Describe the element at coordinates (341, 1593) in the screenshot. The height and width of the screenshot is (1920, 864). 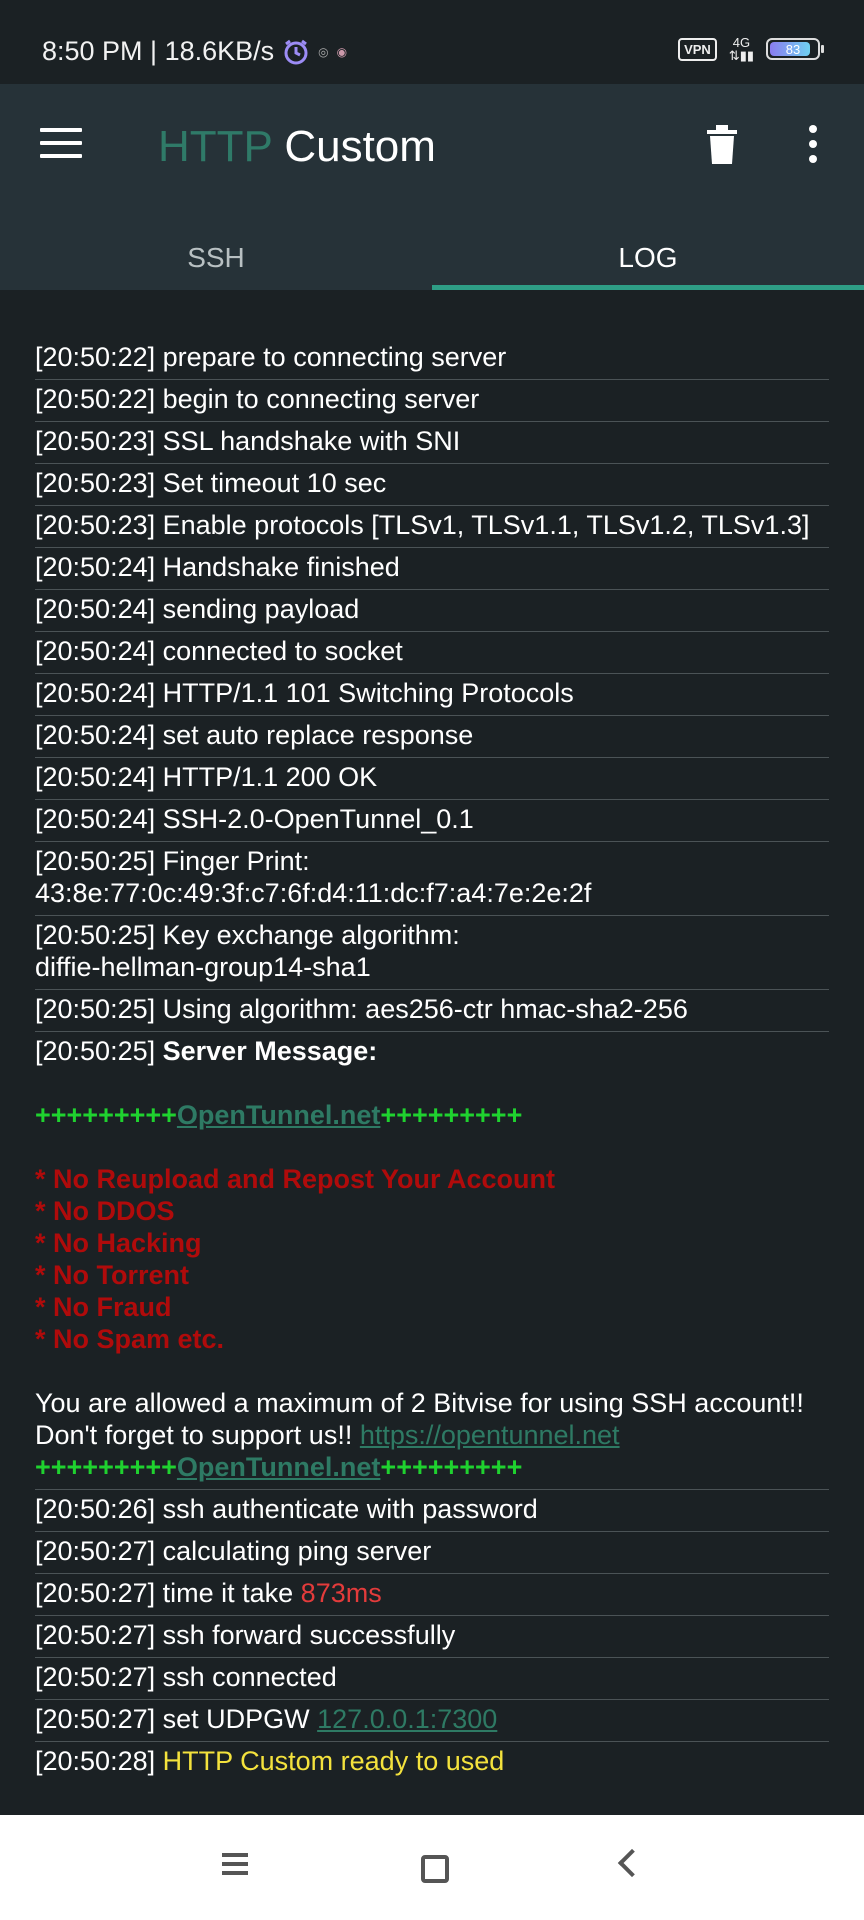
I see `ping-value: 873ms` at that location.